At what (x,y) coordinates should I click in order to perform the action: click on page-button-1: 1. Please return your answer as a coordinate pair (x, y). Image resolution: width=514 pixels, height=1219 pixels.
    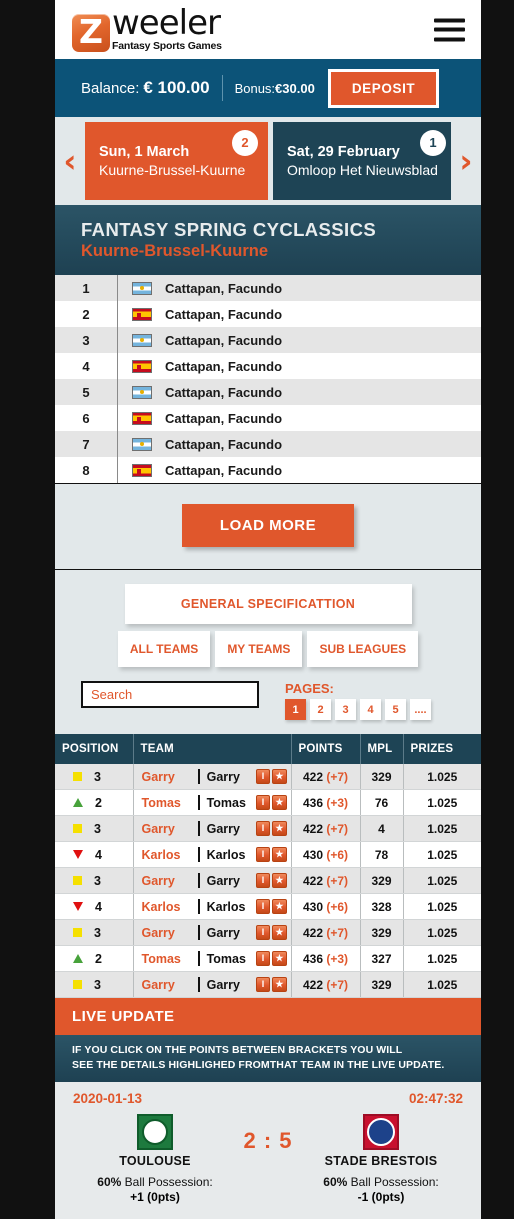
    Looking at the image, I should click on (295, 709).